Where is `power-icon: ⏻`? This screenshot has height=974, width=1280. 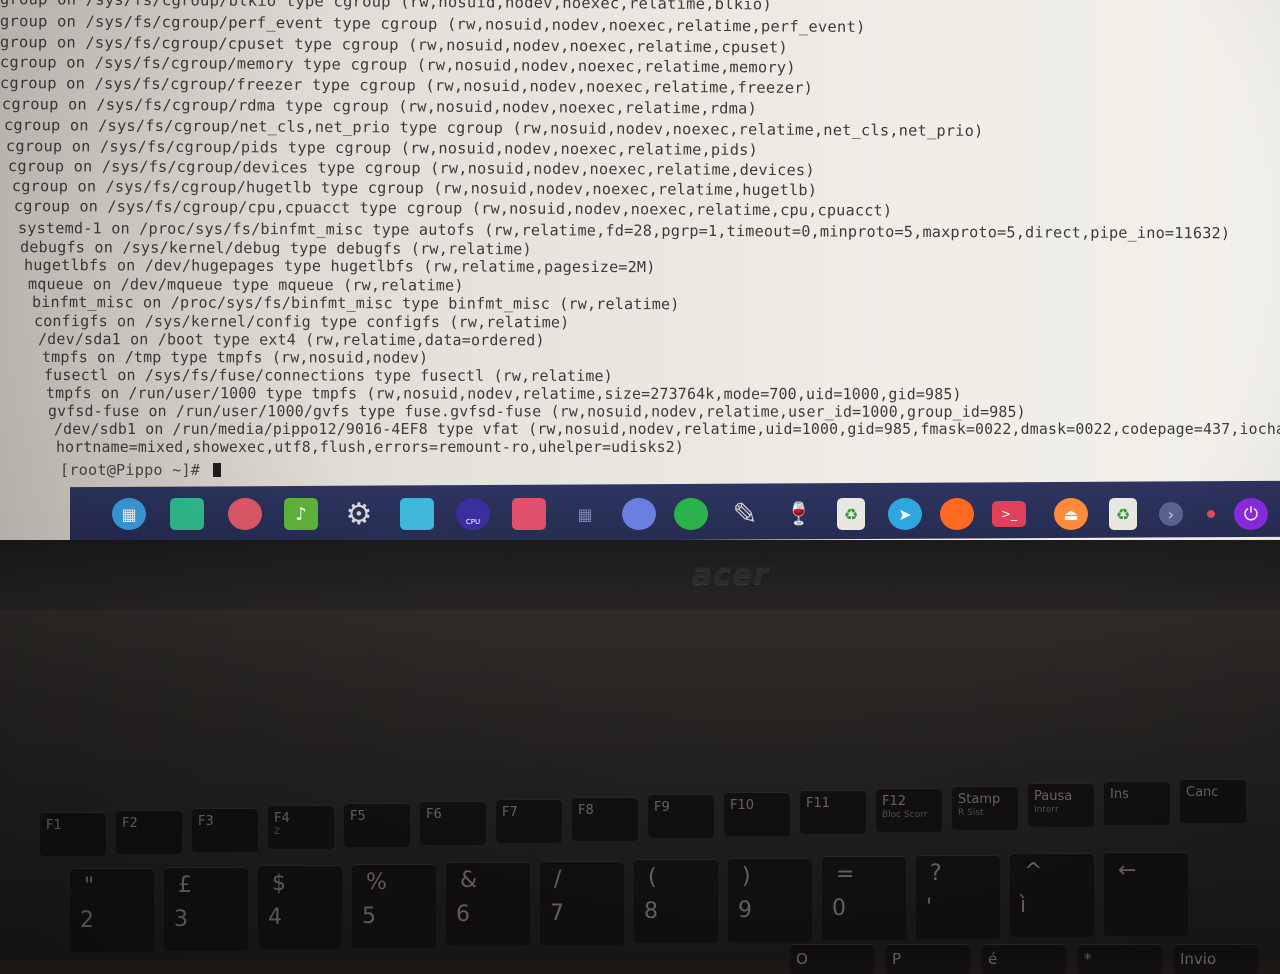 power-icon: ⏻ is located at coordinates (1251, 514).